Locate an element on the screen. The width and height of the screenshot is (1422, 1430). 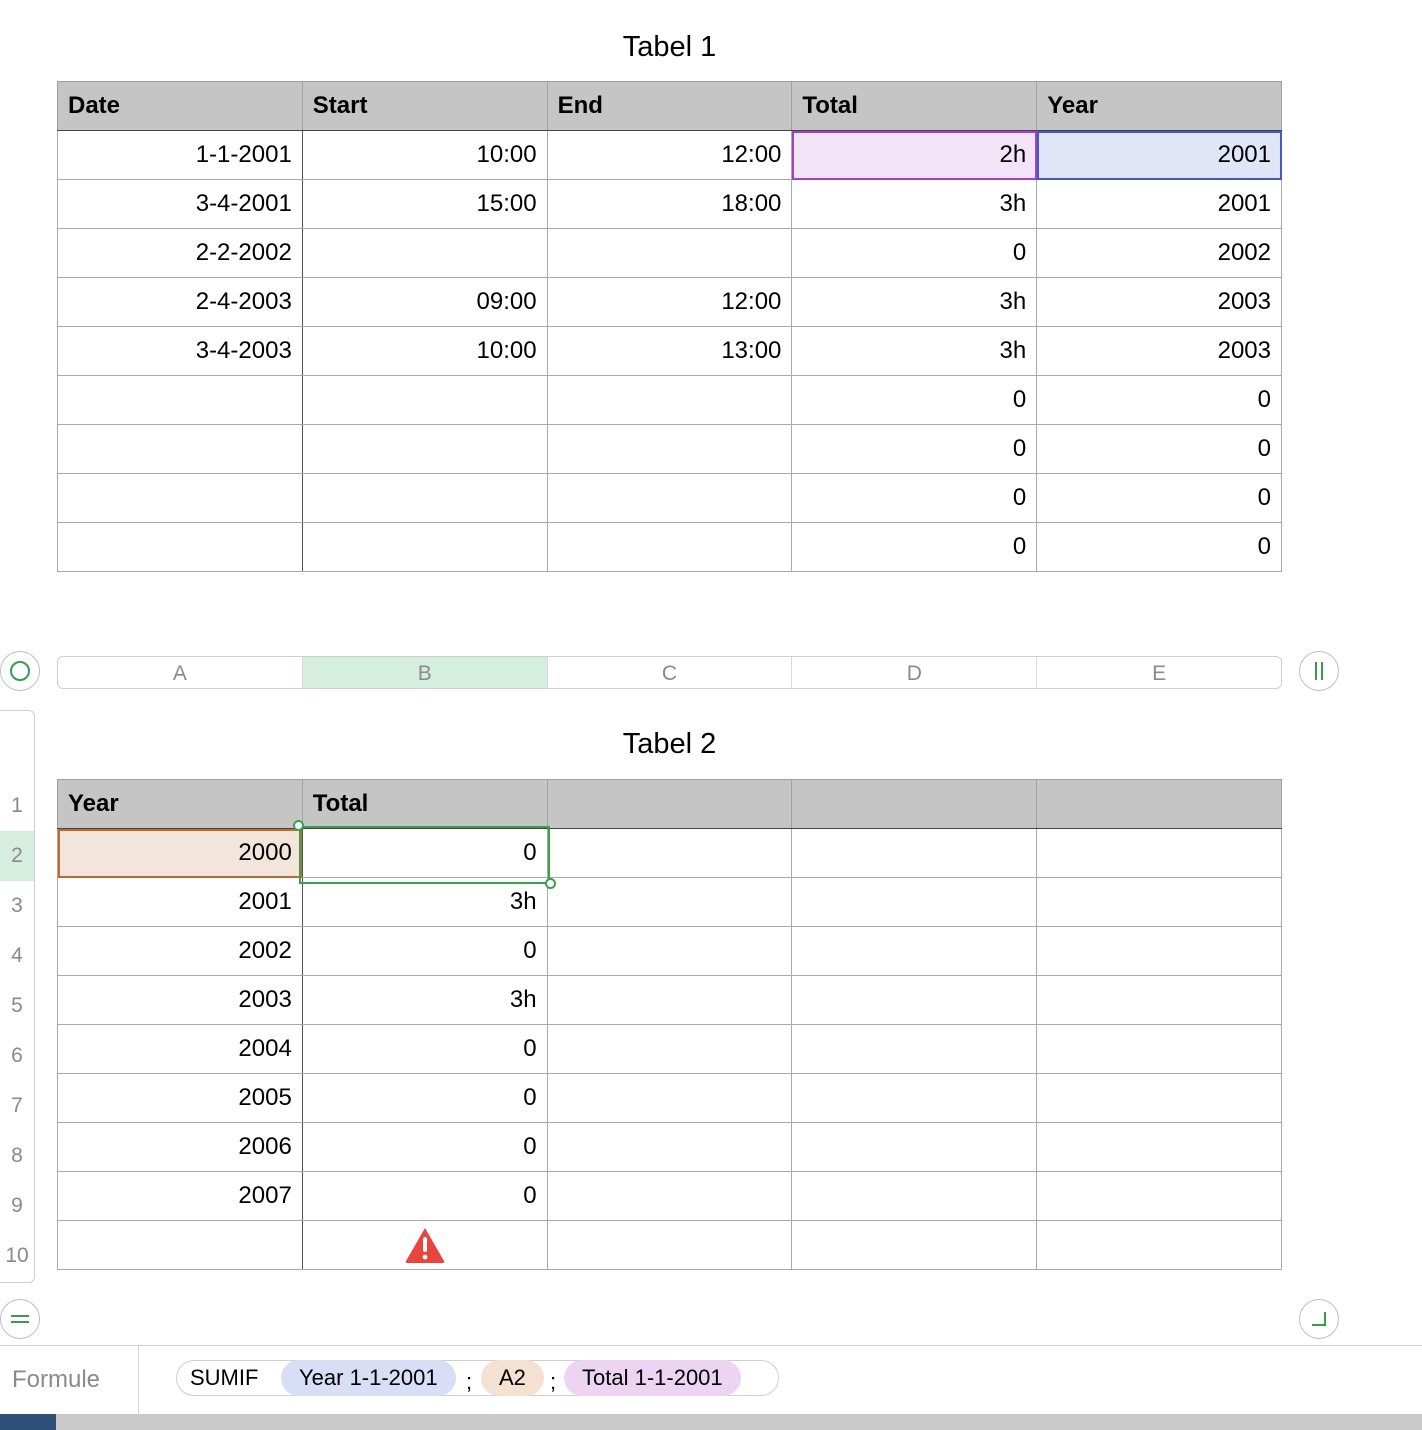
t1-cell: 1-1-2001 is located at coordinates (180, 155).